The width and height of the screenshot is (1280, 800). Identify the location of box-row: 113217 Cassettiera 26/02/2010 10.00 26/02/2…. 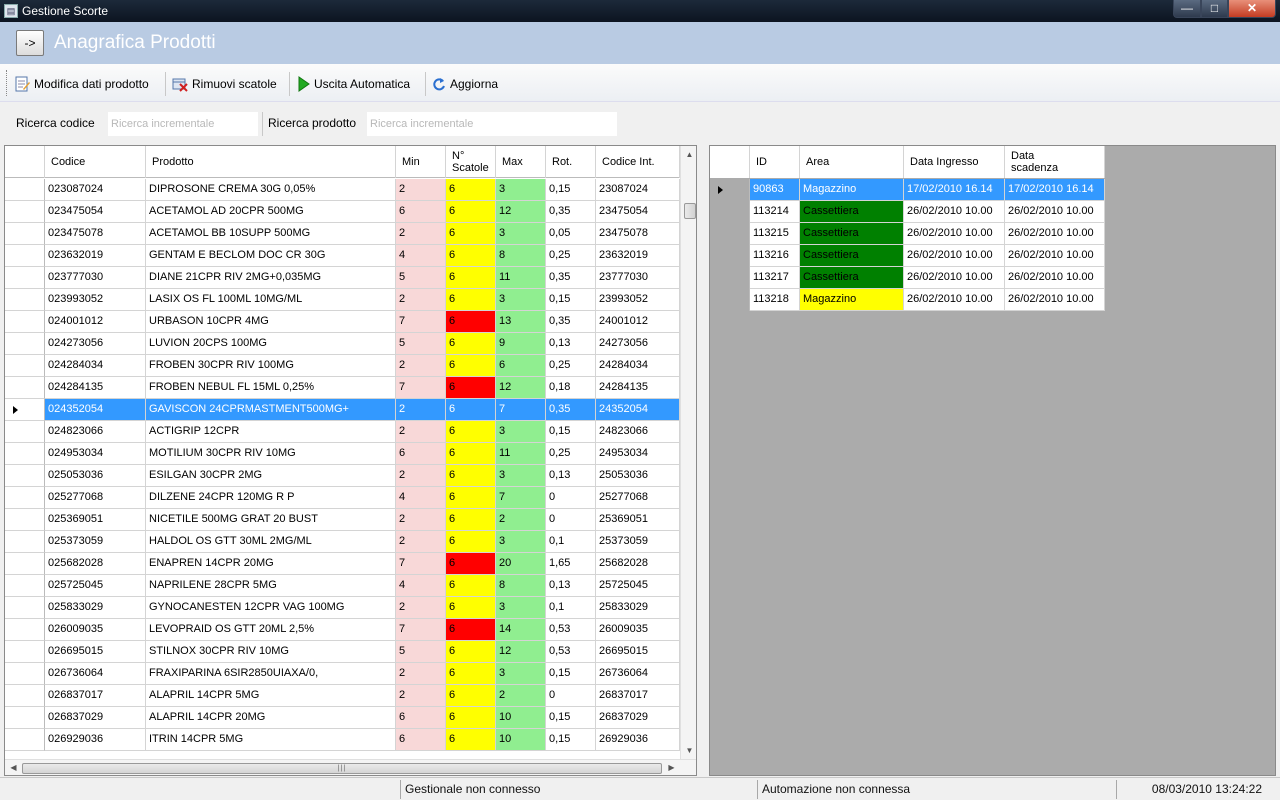
(907, 278).